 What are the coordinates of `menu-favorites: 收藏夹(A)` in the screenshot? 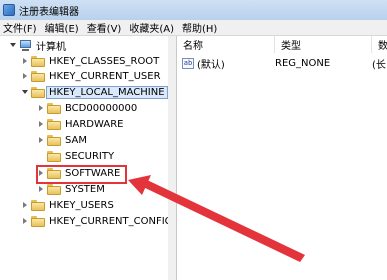 It's located at (151, 27).